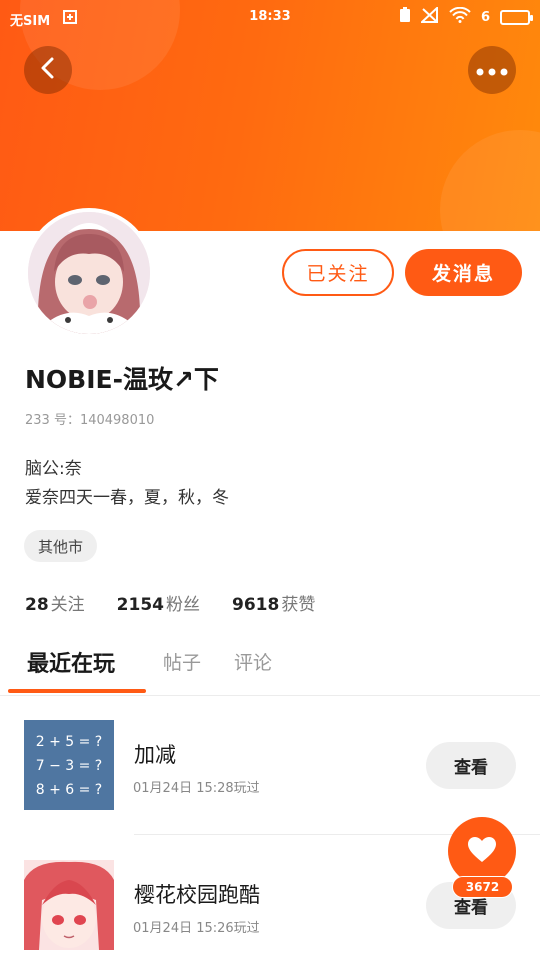 The image size is (540, 960). I want to click on game-thumbnail-image, so click(69, 905).